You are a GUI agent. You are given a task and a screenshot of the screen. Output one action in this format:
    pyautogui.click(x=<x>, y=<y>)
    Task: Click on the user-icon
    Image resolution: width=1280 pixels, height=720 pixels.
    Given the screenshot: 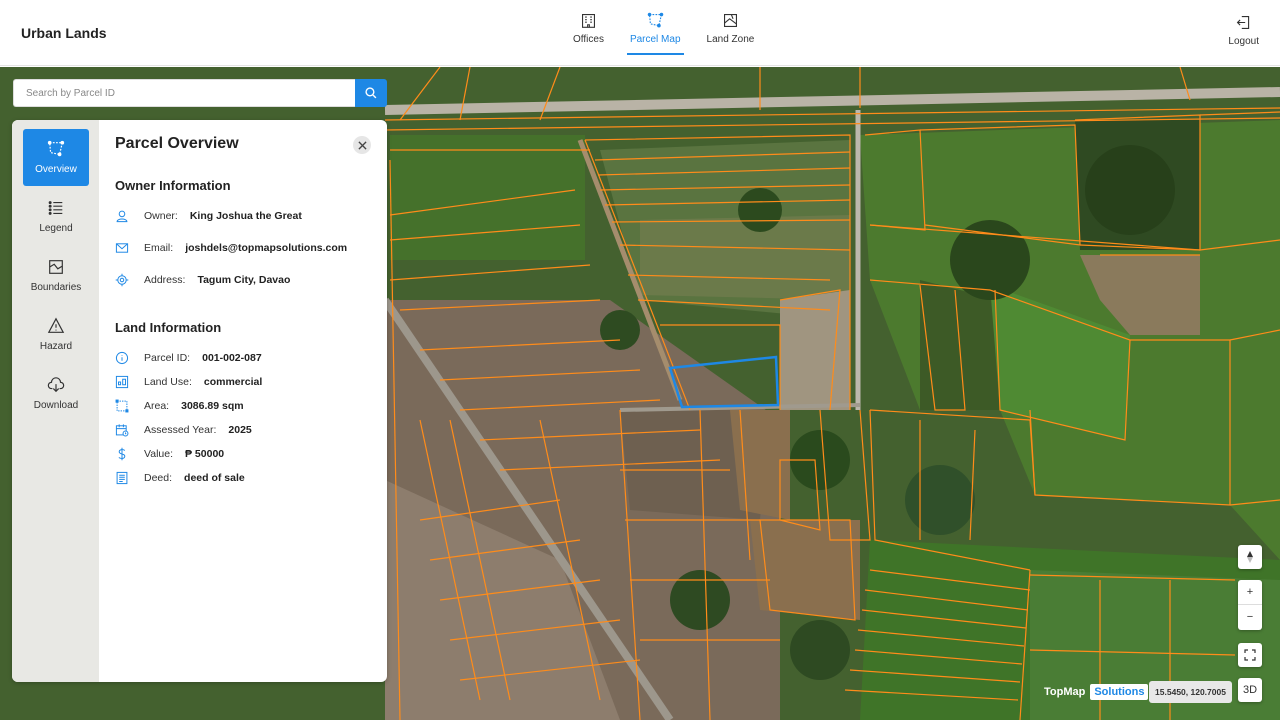 What is the action you would take?
    pyautogui.click(x=122, y=216)
    